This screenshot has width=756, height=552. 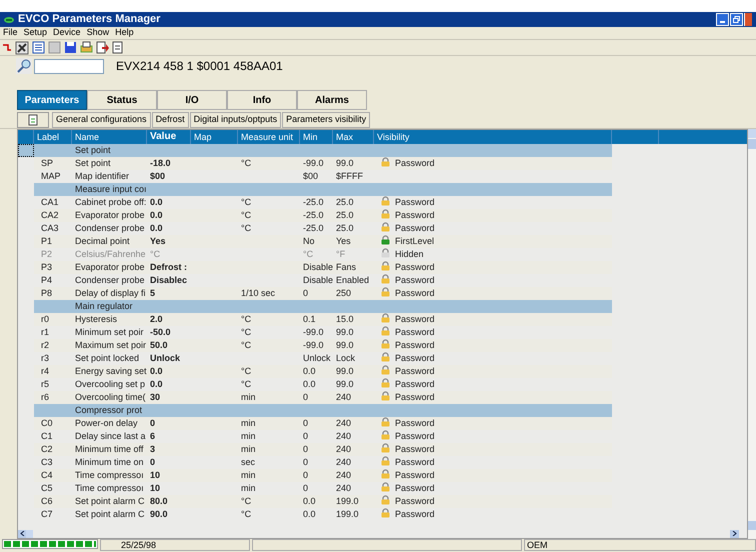 What do you see at coordinates (236, 120) in the screenshot?
I see `subtab: Digital inputs/optputs` at bounding box center [236, 120].